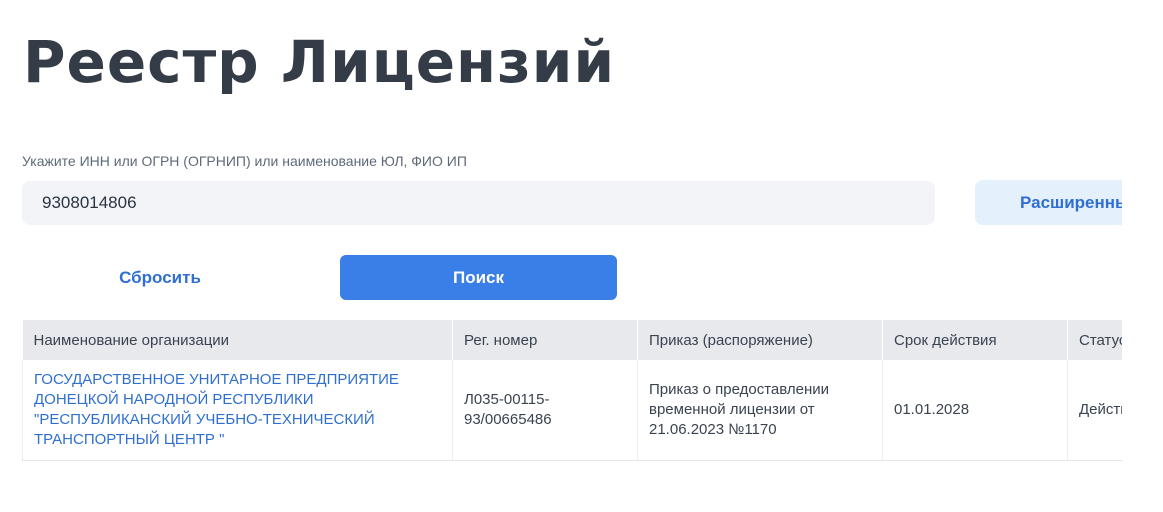 Image resolution: width=1163 pixels, height=512 pixels. What do you see at coordinates (975, 340) in the screenshot?
I see `column-header-validity: Срок действия` at bounding box center [975, 340].